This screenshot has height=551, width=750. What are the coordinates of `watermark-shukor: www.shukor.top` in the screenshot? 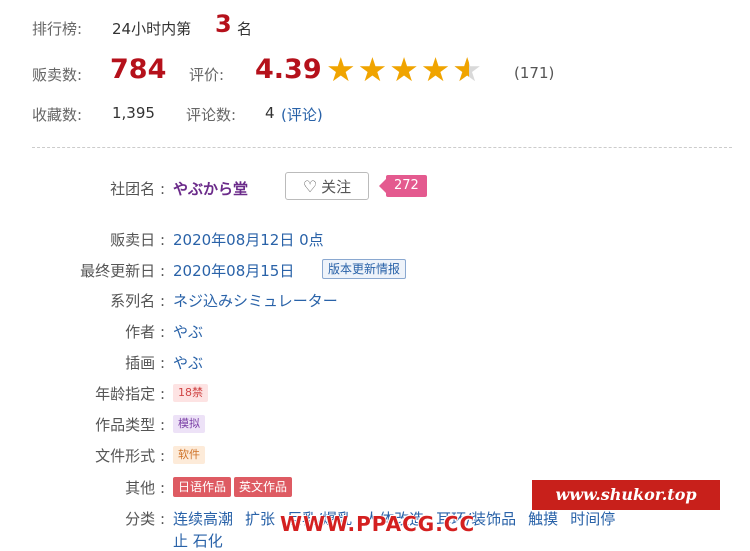 It's located at (626, 495).